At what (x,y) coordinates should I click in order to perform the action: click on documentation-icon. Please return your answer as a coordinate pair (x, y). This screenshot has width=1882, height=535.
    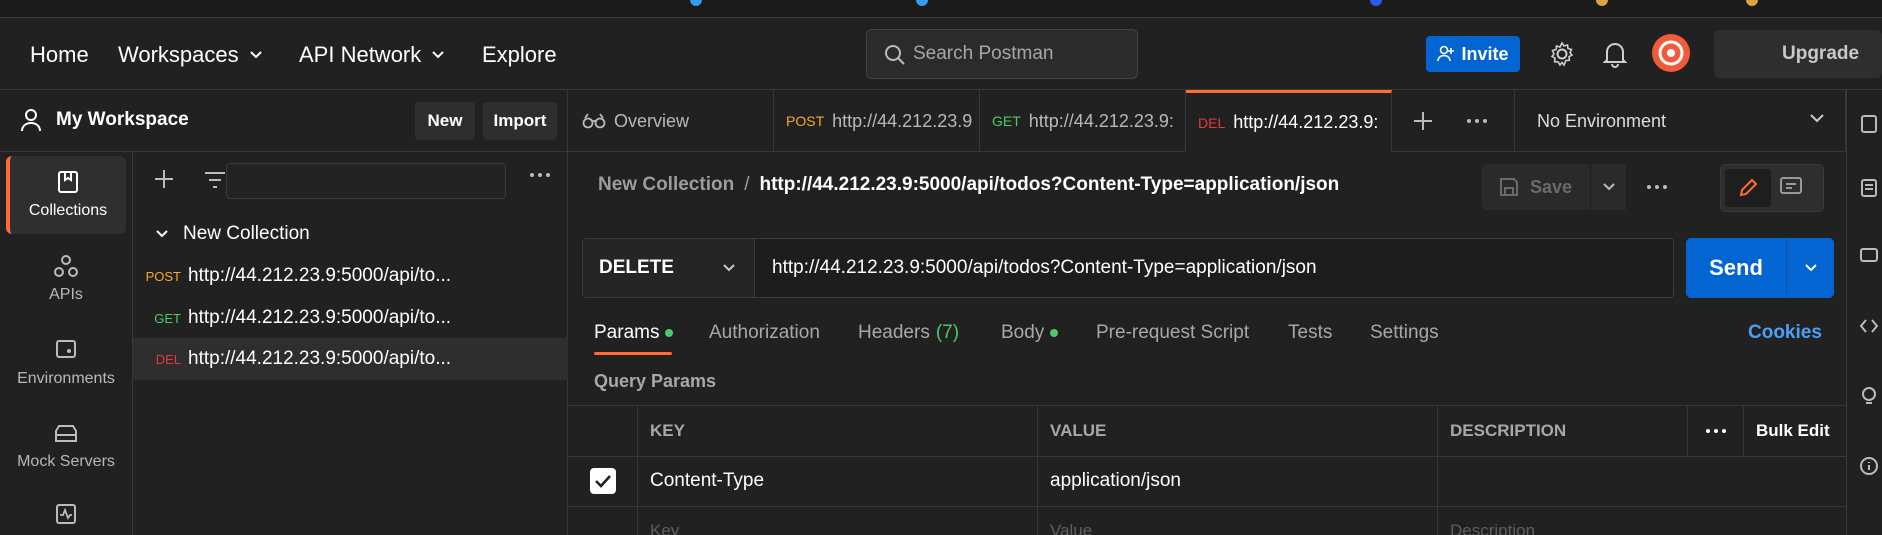
    Looking at the image, I should click on (1869, 124).